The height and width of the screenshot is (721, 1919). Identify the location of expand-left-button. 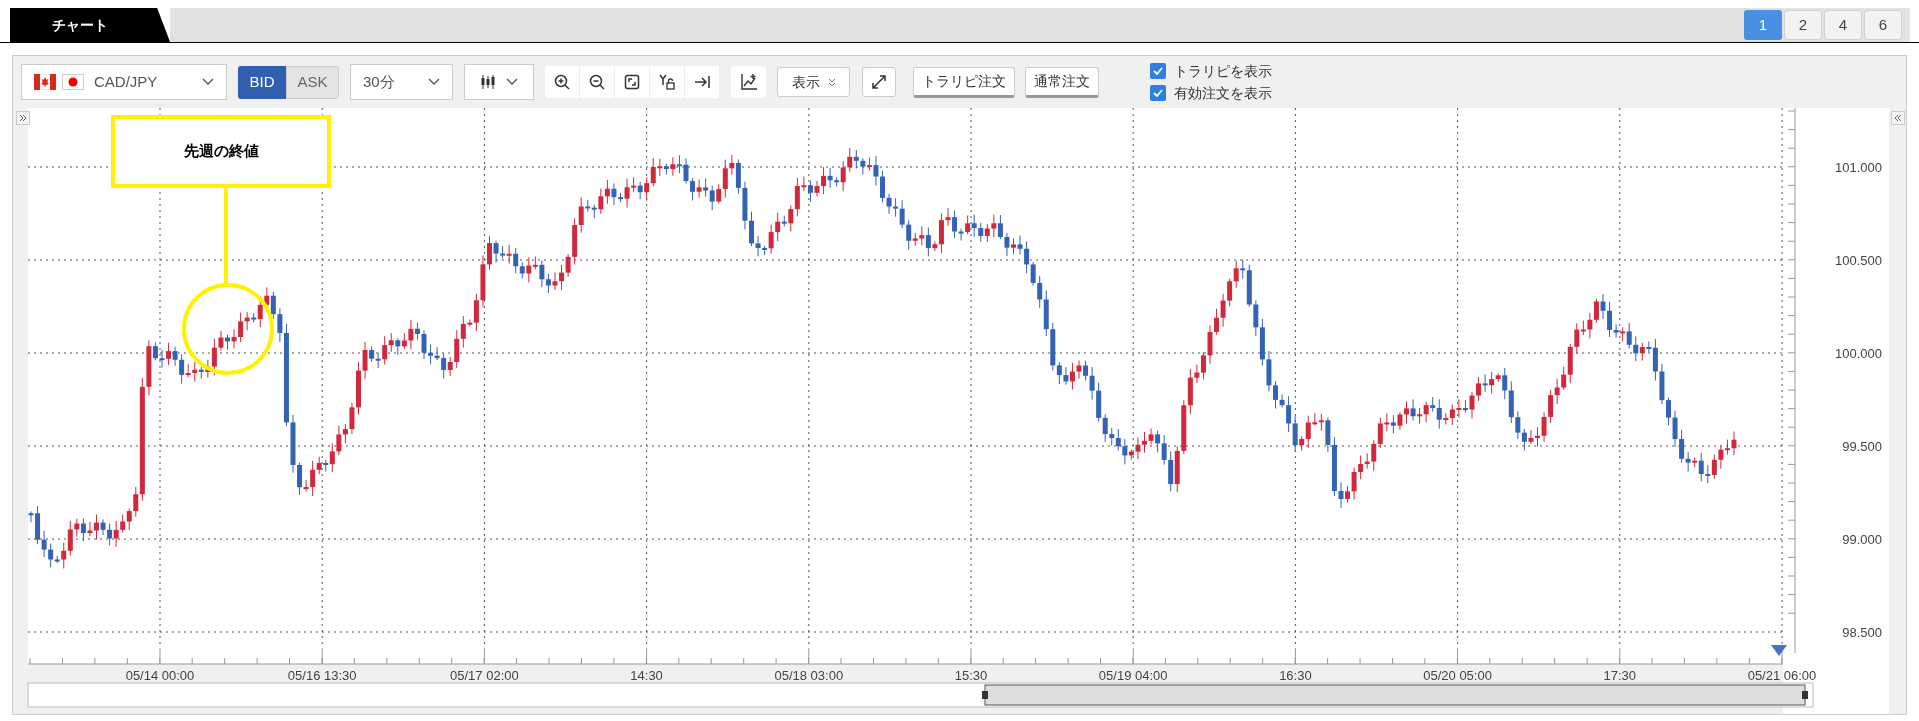
(23, 118).